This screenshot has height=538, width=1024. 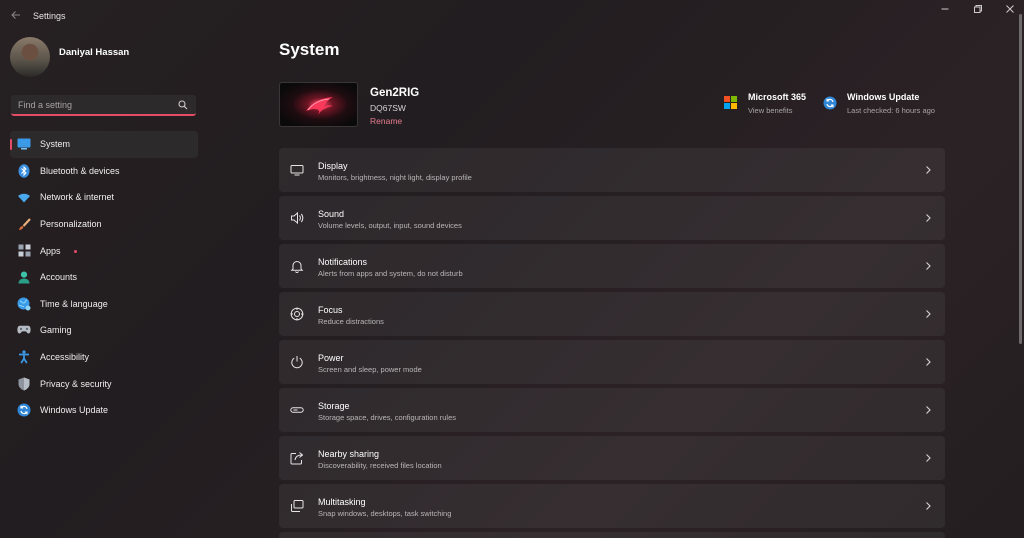 I want to click on user-name: Daniyal Hassan, so click(x=94, y=52).